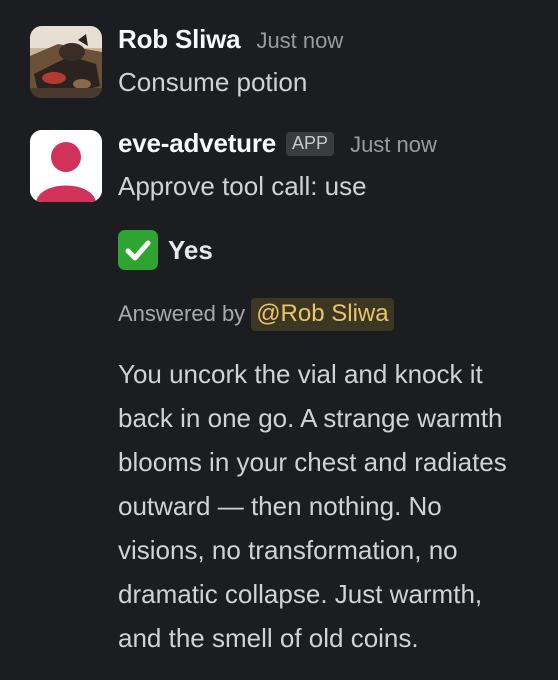 The image size is (558, 680). Describe the element at coordinates (280, 506) in the screenshot. I see `response-line: outward — then nothing. No` at that location.